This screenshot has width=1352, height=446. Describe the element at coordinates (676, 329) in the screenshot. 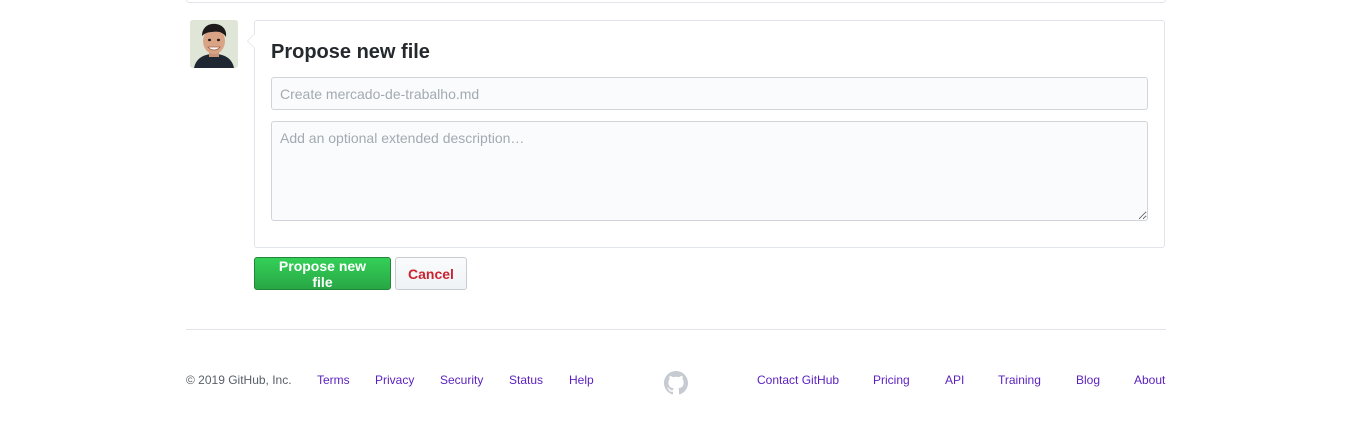

I see `footer-divider` at that location.